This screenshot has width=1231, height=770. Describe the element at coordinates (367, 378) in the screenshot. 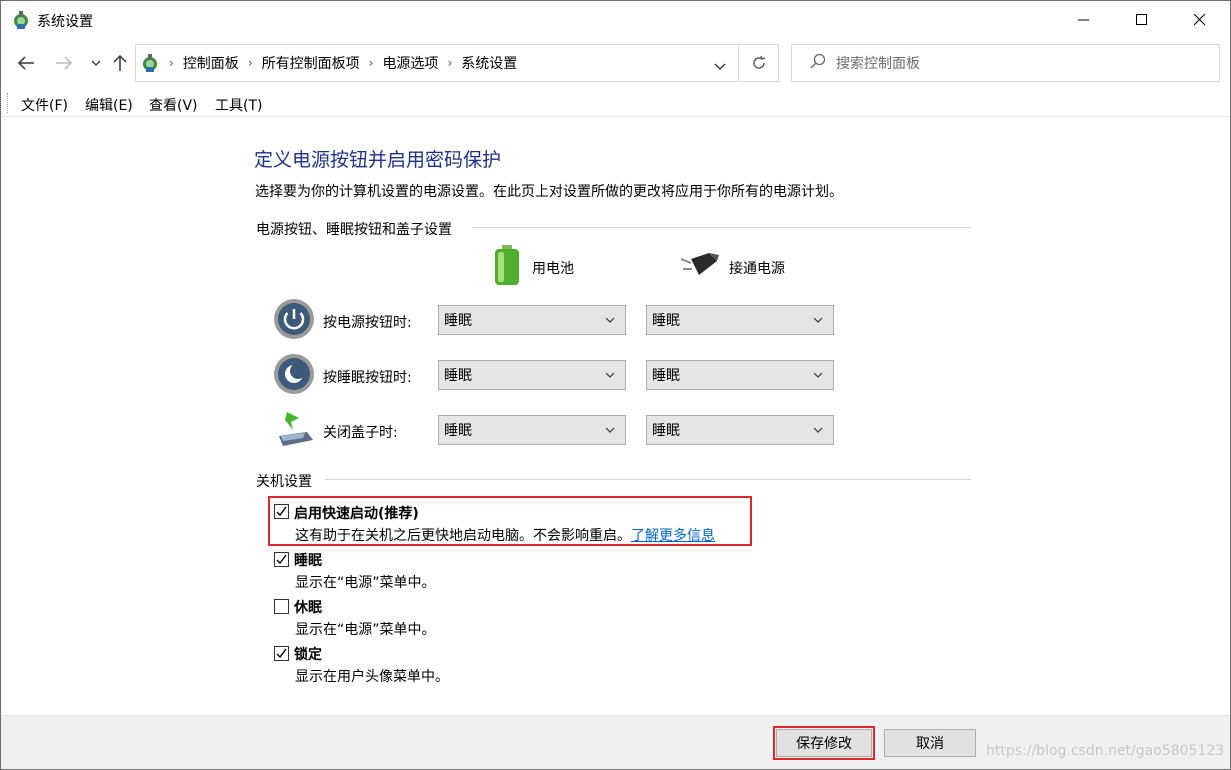

I see `sleep-button-label: 按睡眠按钮时:` at that location.